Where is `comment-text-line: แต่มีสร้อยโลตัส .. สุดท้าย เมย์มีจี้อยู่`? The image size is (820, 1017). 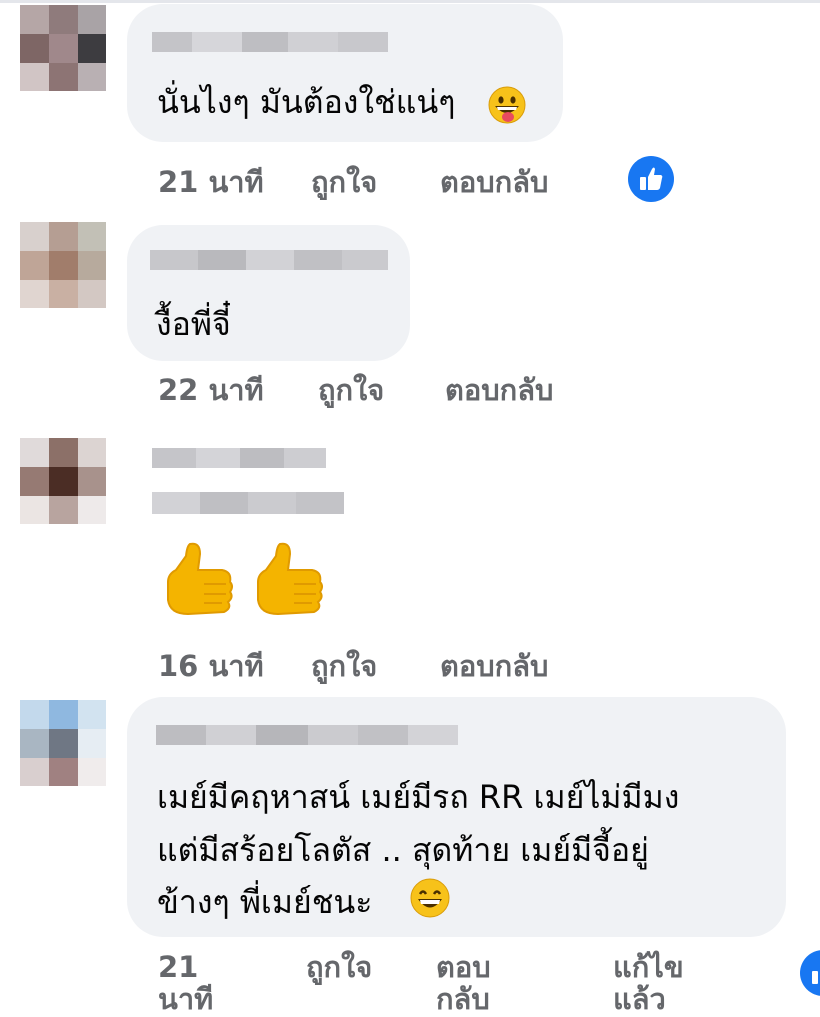 comment-text-line: แต่มีสร้อยโลตัส .. สุดท้าย เมย์มีจี้อยู่ is located at coordinates (403, 850).